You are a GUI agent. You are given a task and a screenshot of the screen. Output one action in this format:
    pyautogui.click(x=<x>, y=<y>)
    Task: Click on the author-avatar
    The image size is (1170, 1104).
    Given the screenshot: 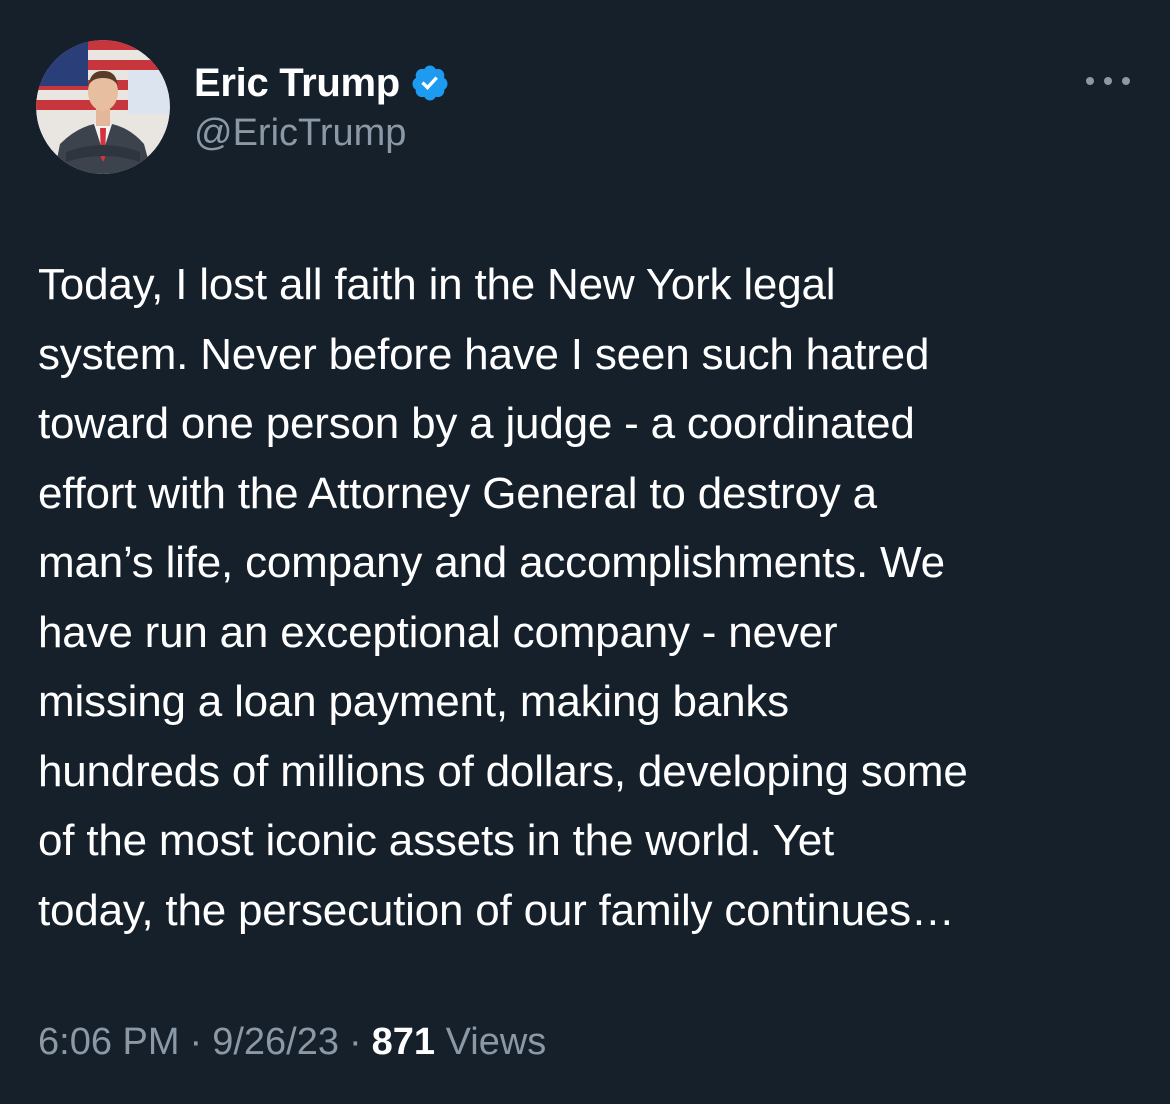 What is the action you would take?
    pyautogui.click(x=103, y=107)
    